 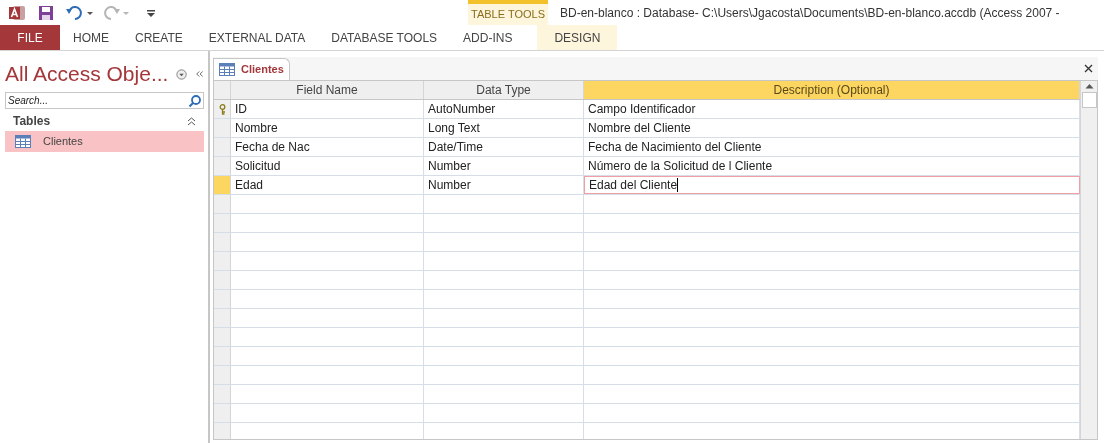 What do you see at coordinates (182, 74) in the screenshot?
I see `dropdown-icon` at bounding box center [182, 74].